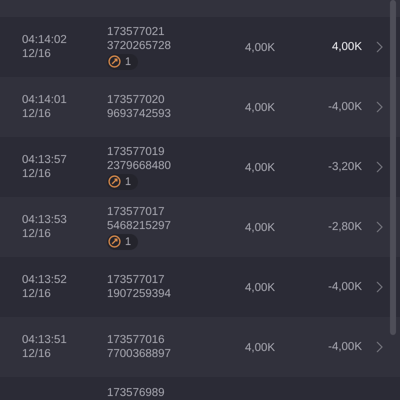  Describe the element at coordinates (347, 47) in the screenshot. I see `result-text: 4,00K` at that location.